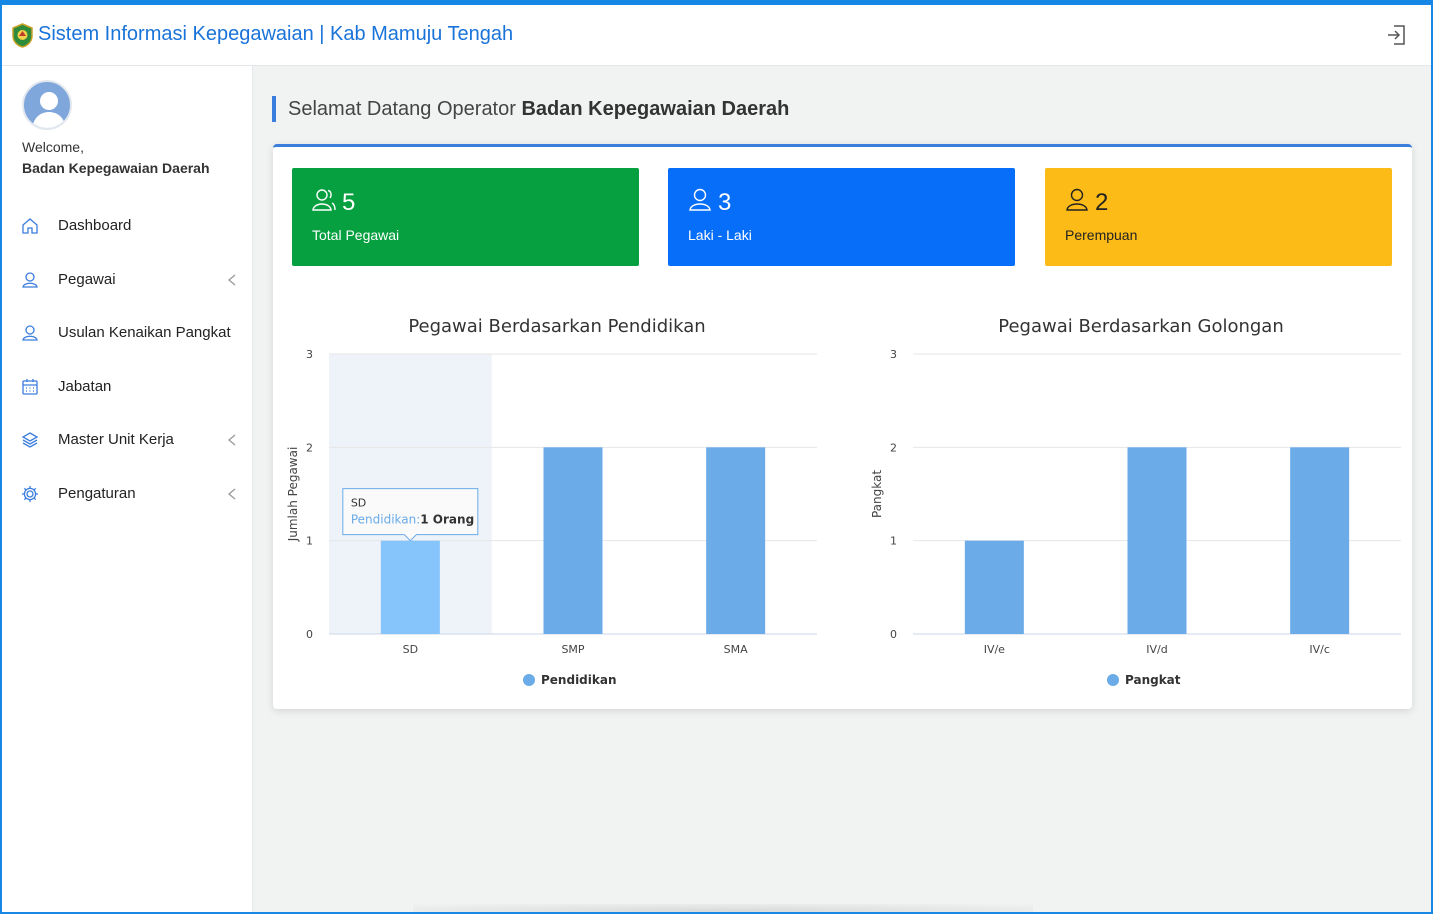 This screenshot has width=1433, height=914. Describe the element at coordinates (116, 439) in the screenshot. I see `sidebar-item-label: Master Unit Kerja` at that location.